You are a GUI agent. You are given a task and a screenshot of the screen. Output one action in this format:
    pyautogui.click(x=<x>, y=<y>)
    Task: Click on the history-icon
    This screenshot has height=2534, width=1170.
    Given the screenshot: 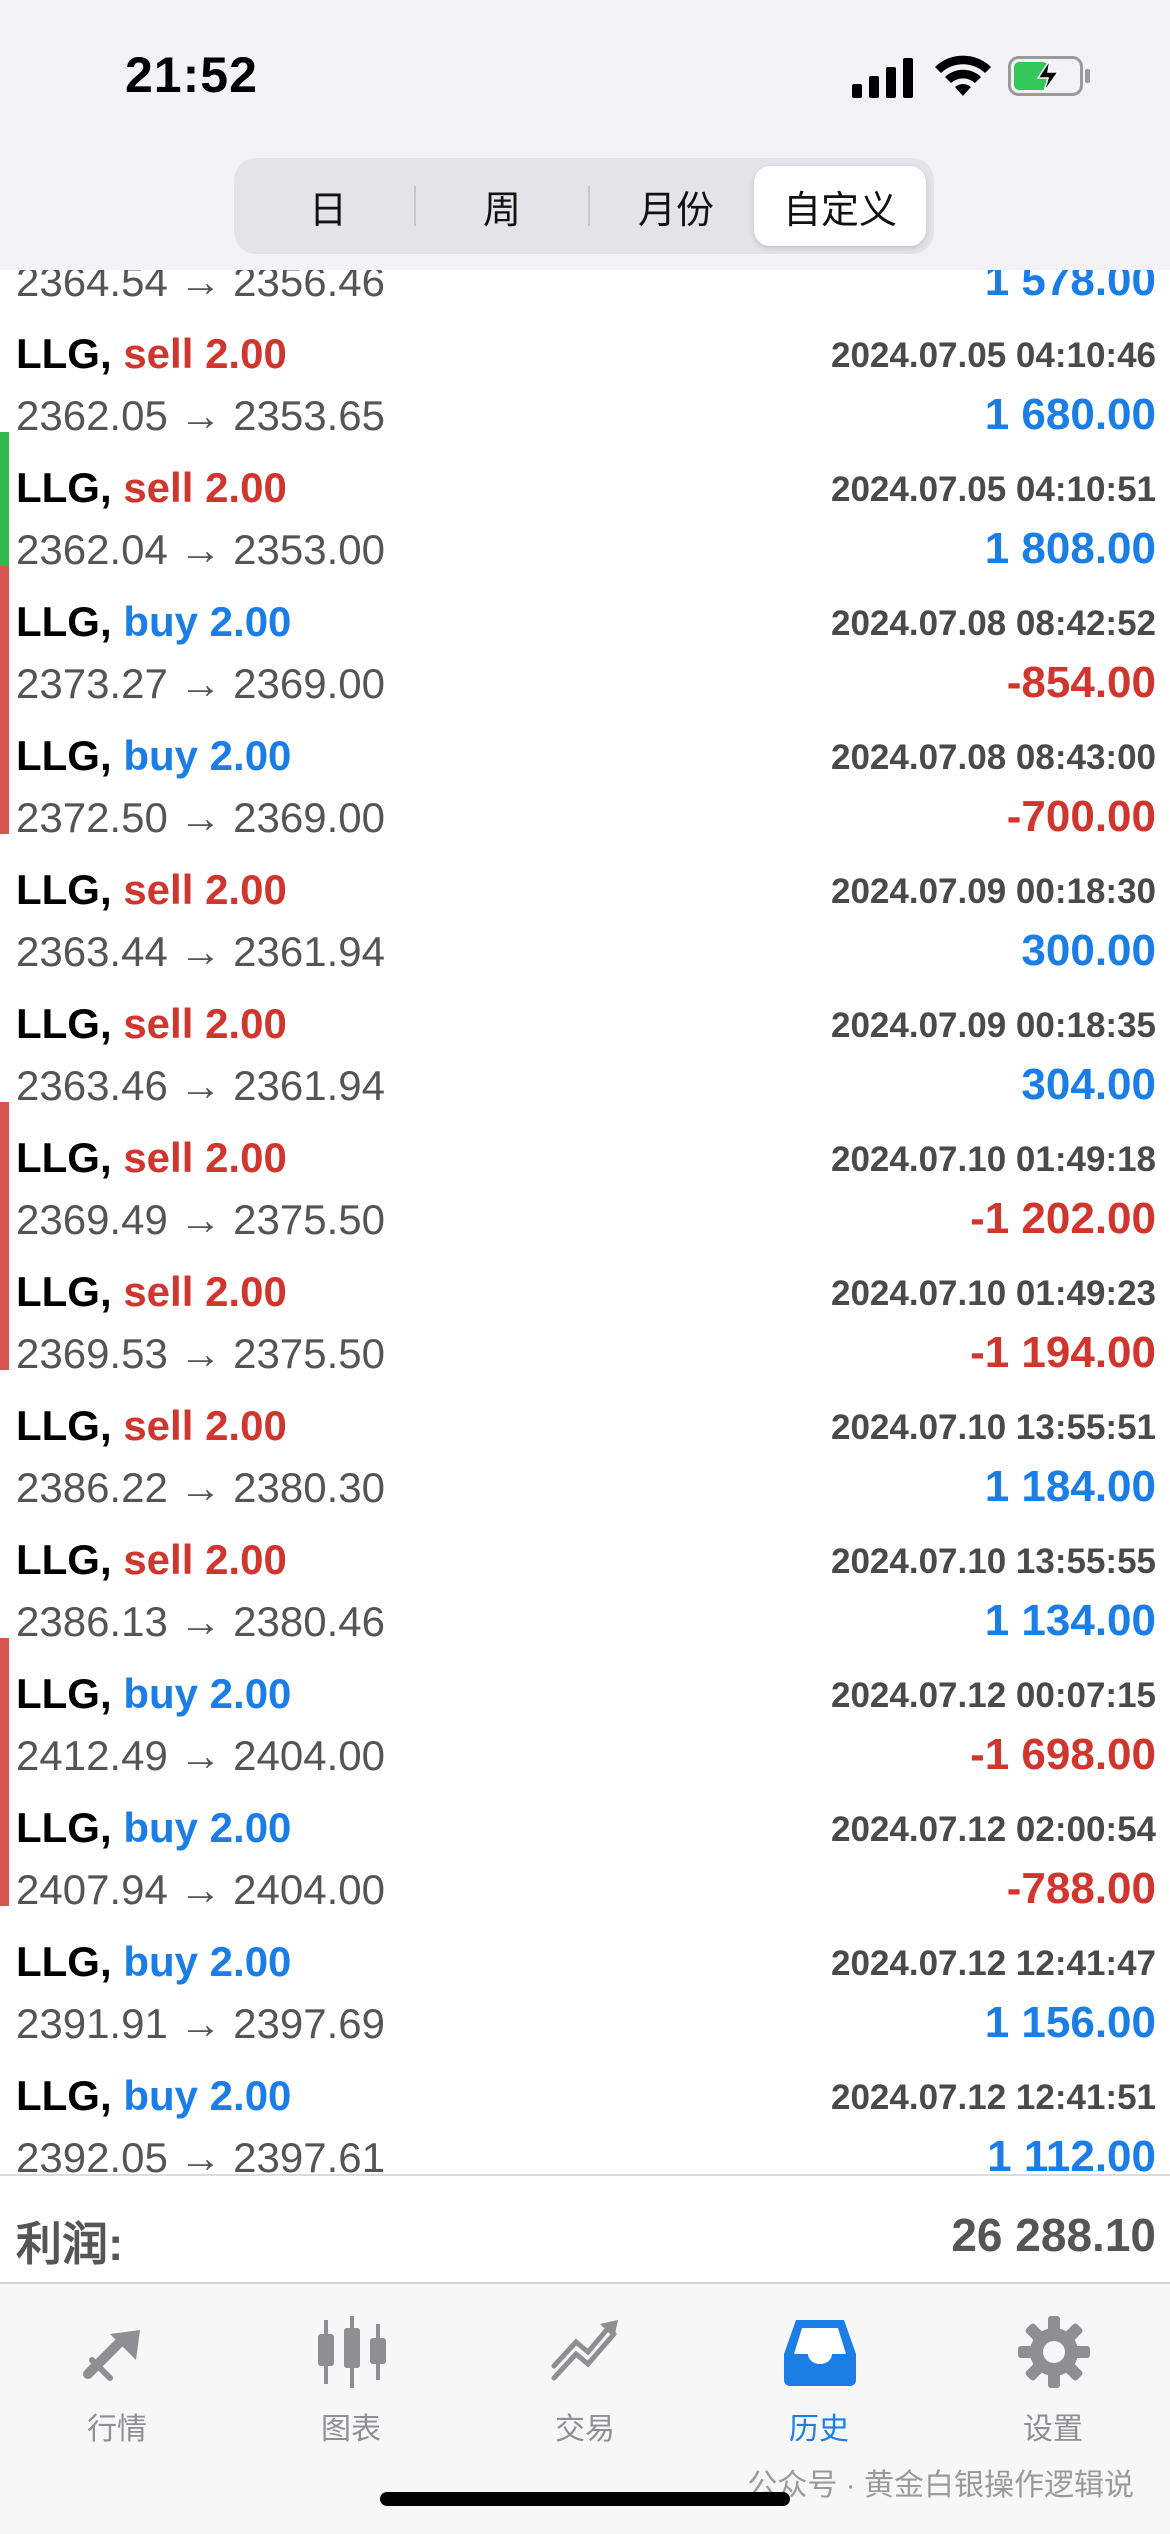 What is the action you would take?
    pyautogui.click(x=820, y=2353)
    